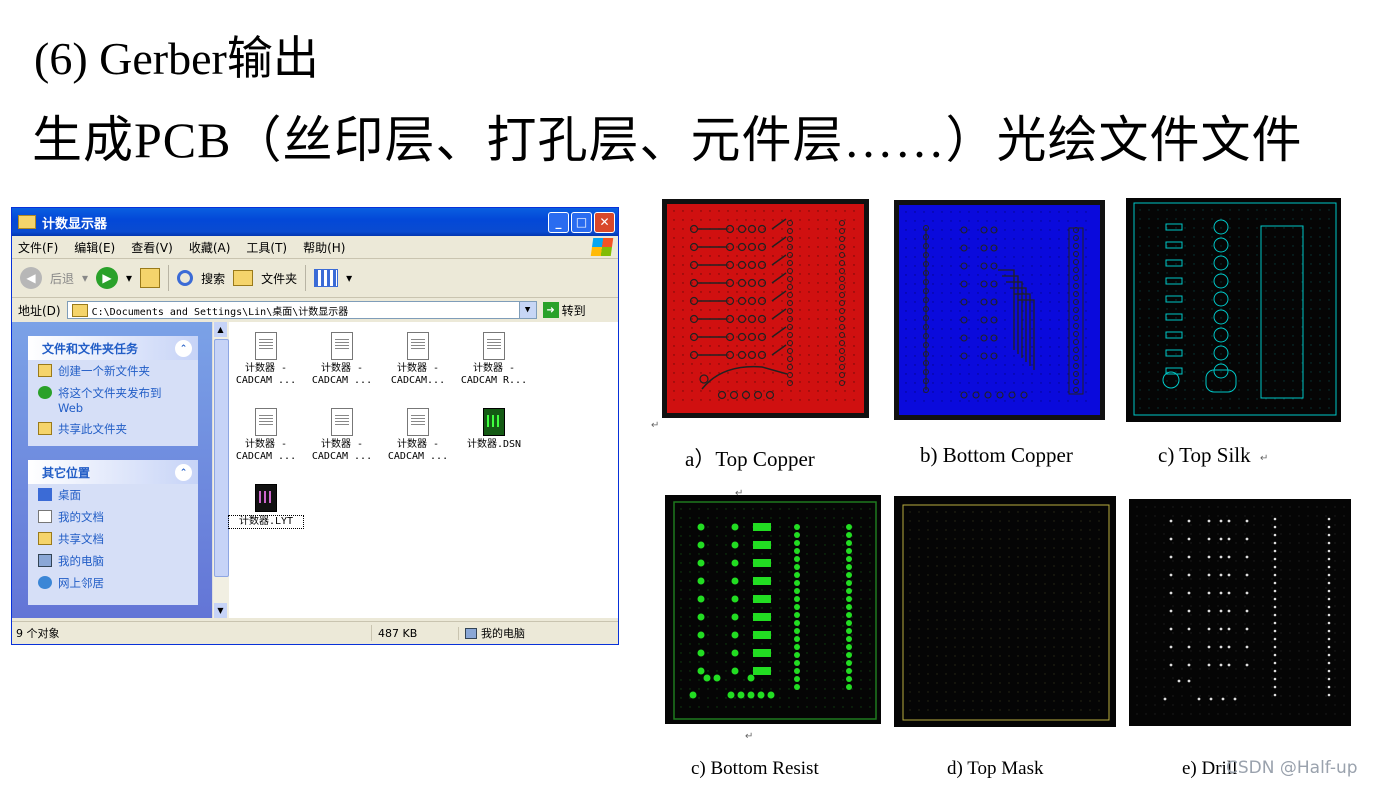 This screenshot has width=1375, height=789. What do you see at coordinates (243, 278) in the screenshot?
I see `folders-icon` at bounding box center [243, 278].